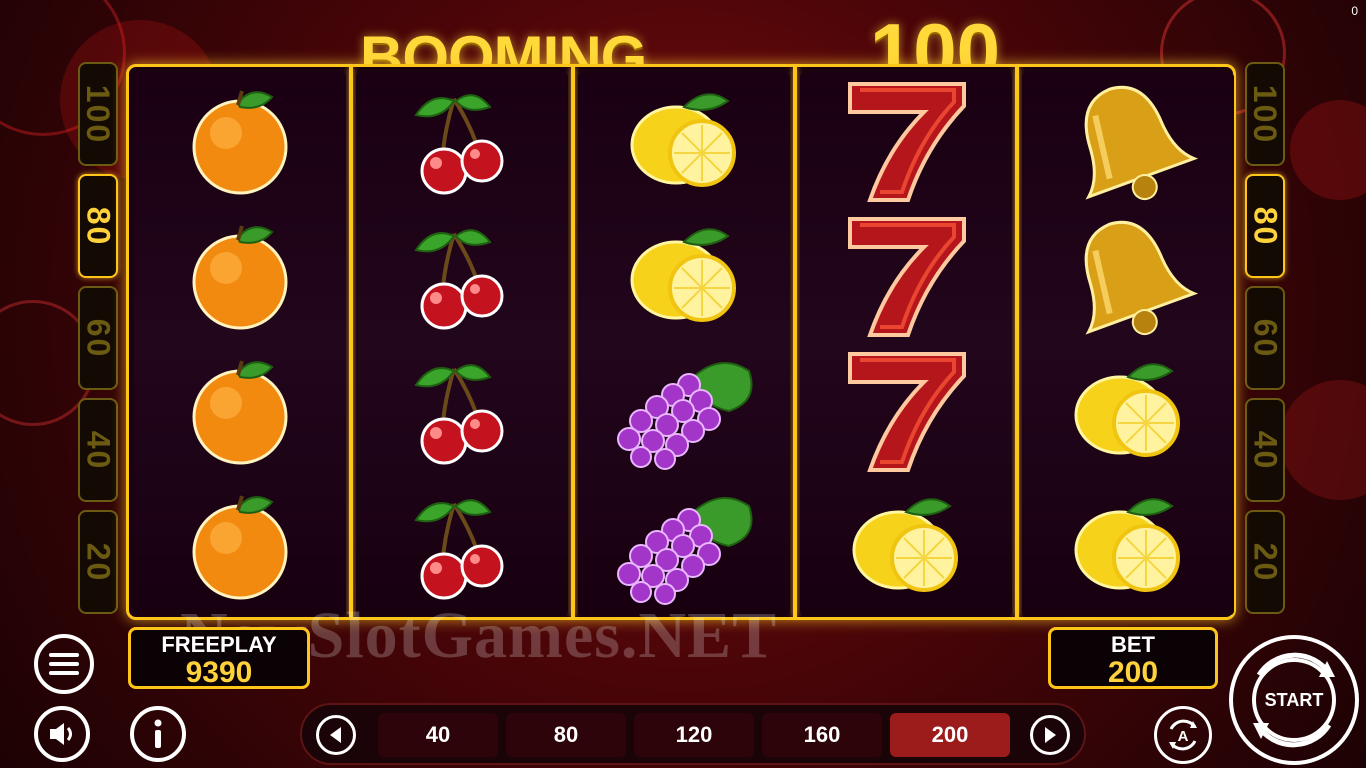 This screenshot has width=1366, height=768. I want to click on corner-counter: 0, so click(1354, 11).